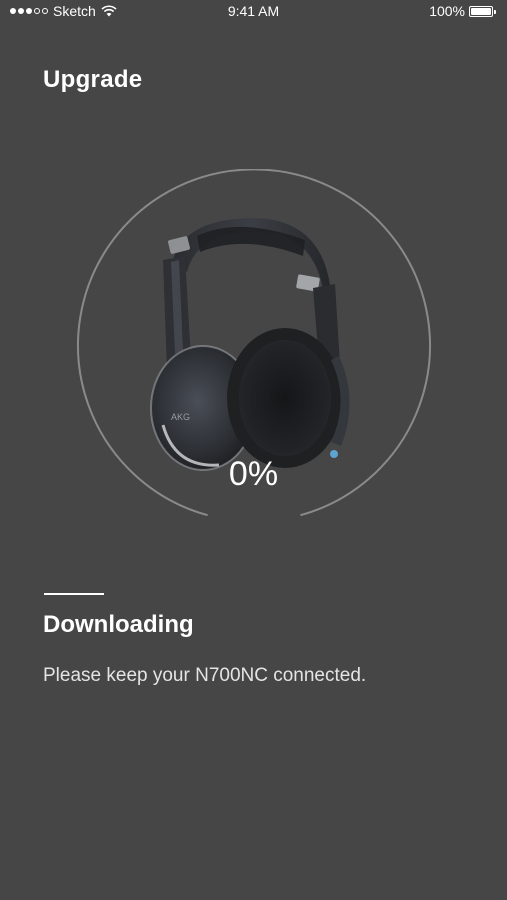  I want to click on battery-fill, so click(481, 11).